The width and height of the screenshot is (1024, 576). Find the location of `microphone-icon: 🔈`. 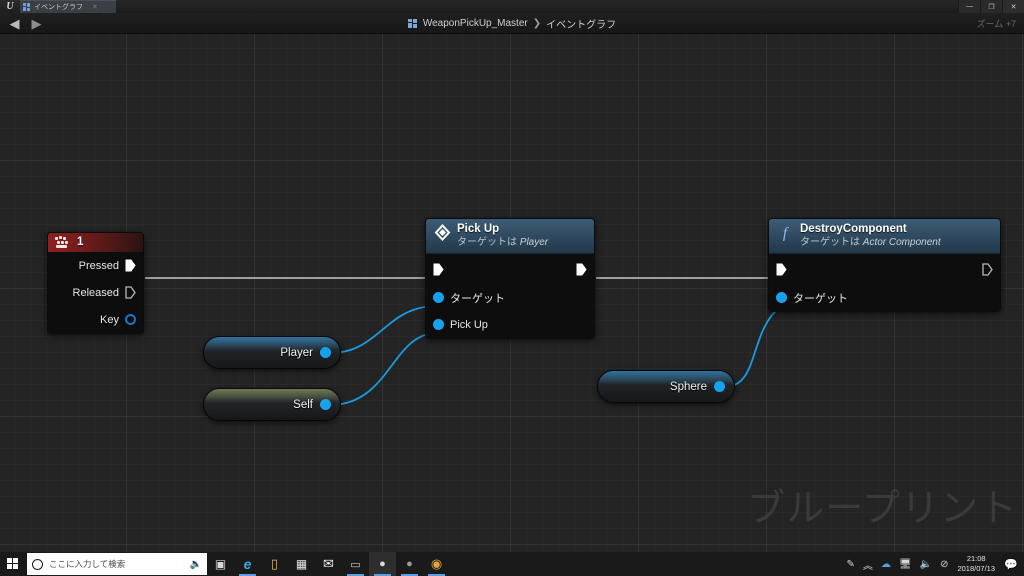

microphone-icon: 🔈 is located at coordinates (196, 564).